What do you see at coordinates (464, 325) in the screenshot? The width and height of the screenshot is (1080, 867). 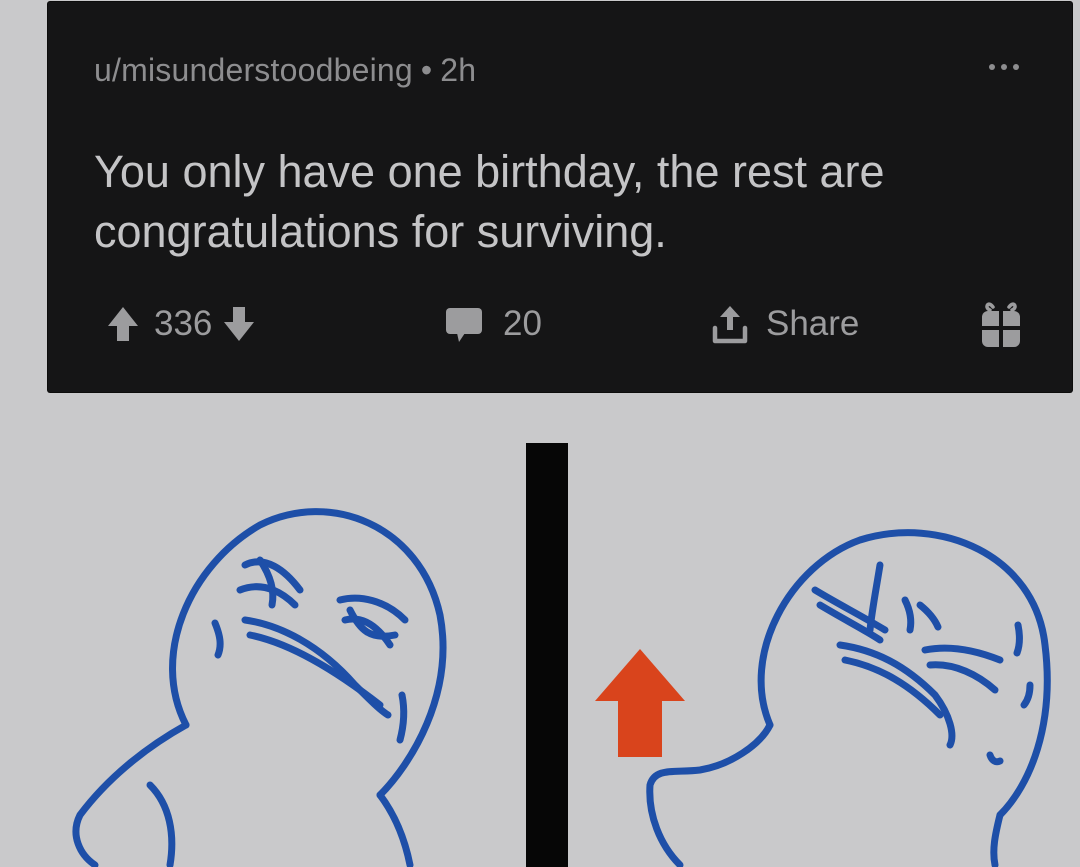 I see `comment-bubble-icon` at bounding box center [464, 325].